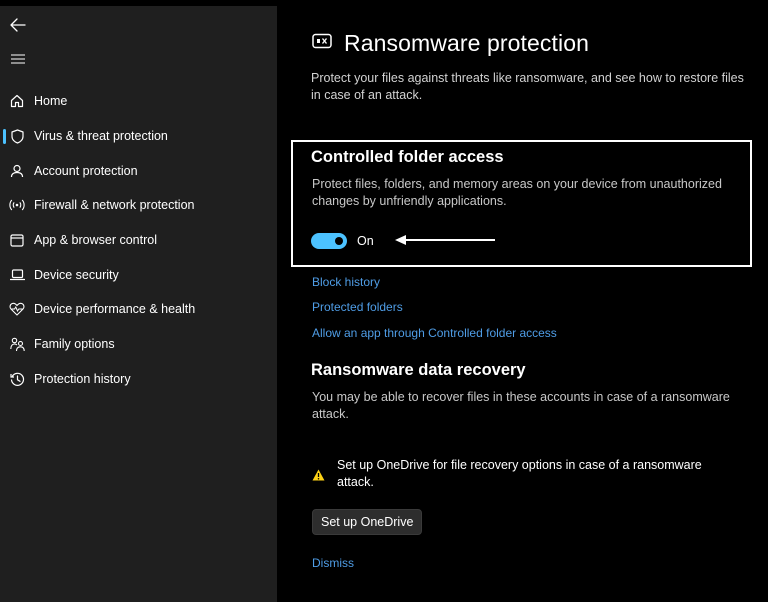  Describe the element at coordinates (18, 59) in the screenshot. I see `hamburger-menu-icon` at that location.